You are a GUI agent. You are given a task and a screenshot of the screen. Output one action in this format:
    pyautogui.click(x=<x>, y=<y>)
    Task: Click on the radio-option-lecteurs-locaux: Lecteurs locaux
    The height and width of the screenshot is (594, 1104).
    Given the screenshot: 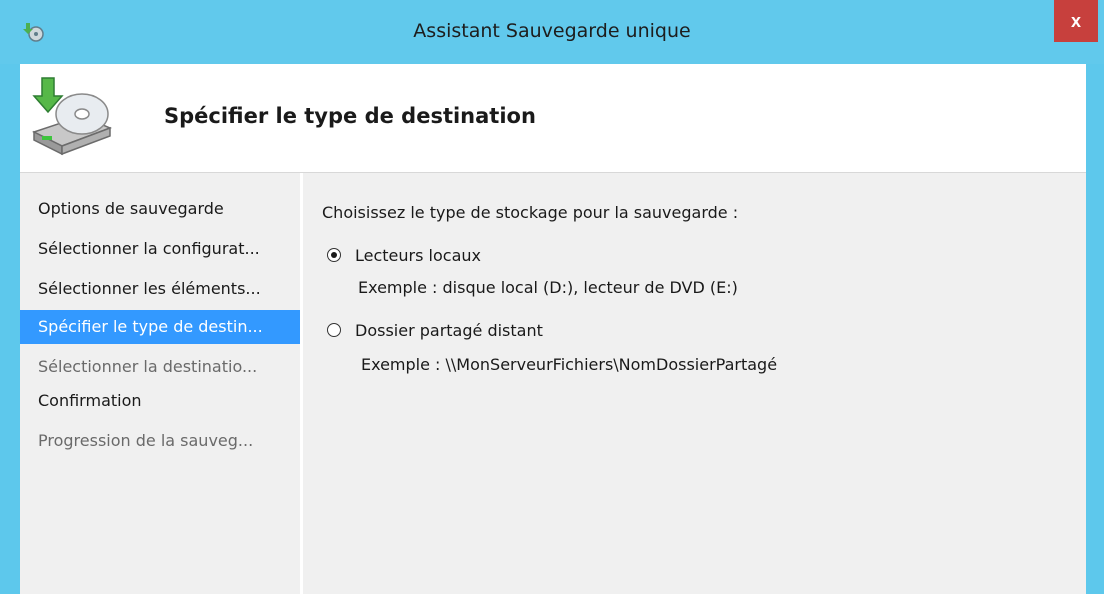 What is the action you would take?
    pyautogui.click(x=404, y=255)
    